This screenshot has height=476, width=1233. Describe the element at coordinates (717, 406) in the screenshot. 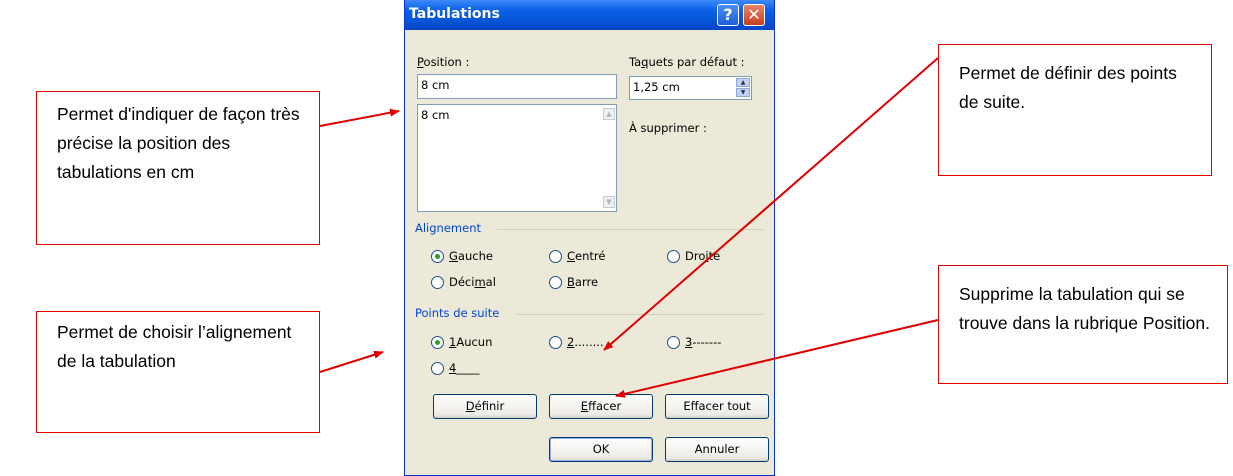

I see `clear-all-button: Effacer tout` at that location.